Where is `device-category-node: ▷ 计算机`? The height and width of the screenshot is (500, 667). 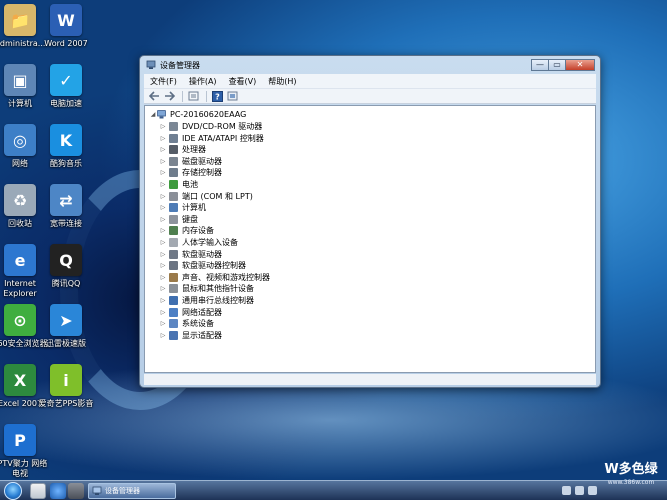 device-category-node: ▷ 计算机 is located at coordinates (182, 207).